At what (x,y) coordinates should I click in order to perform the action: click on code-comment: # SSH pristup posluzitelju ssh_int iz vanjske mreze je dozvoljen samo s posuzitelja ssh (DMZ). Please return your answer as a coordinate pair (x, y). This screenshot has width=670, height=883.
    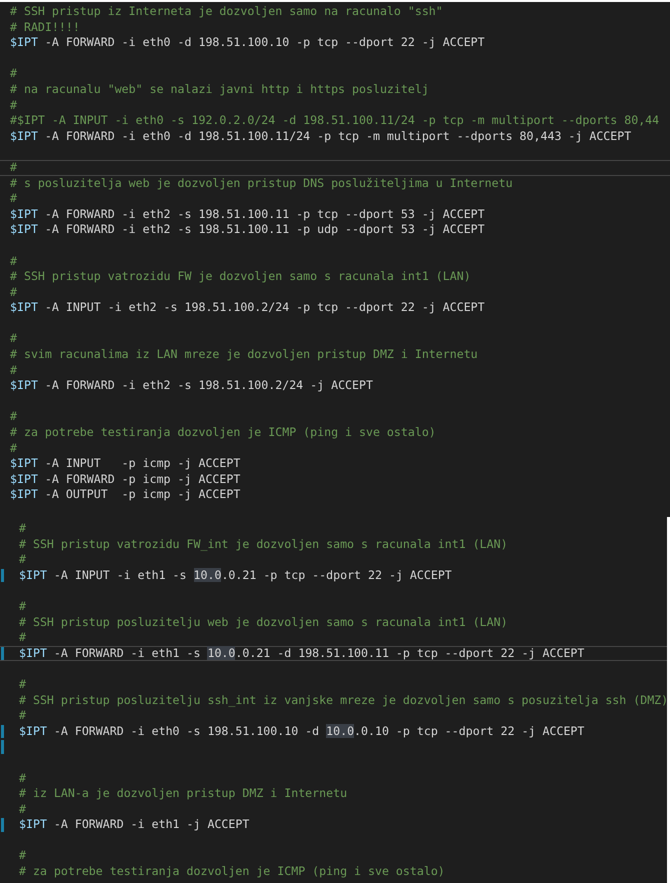
    Looking at the image, I should click on (343, 699).